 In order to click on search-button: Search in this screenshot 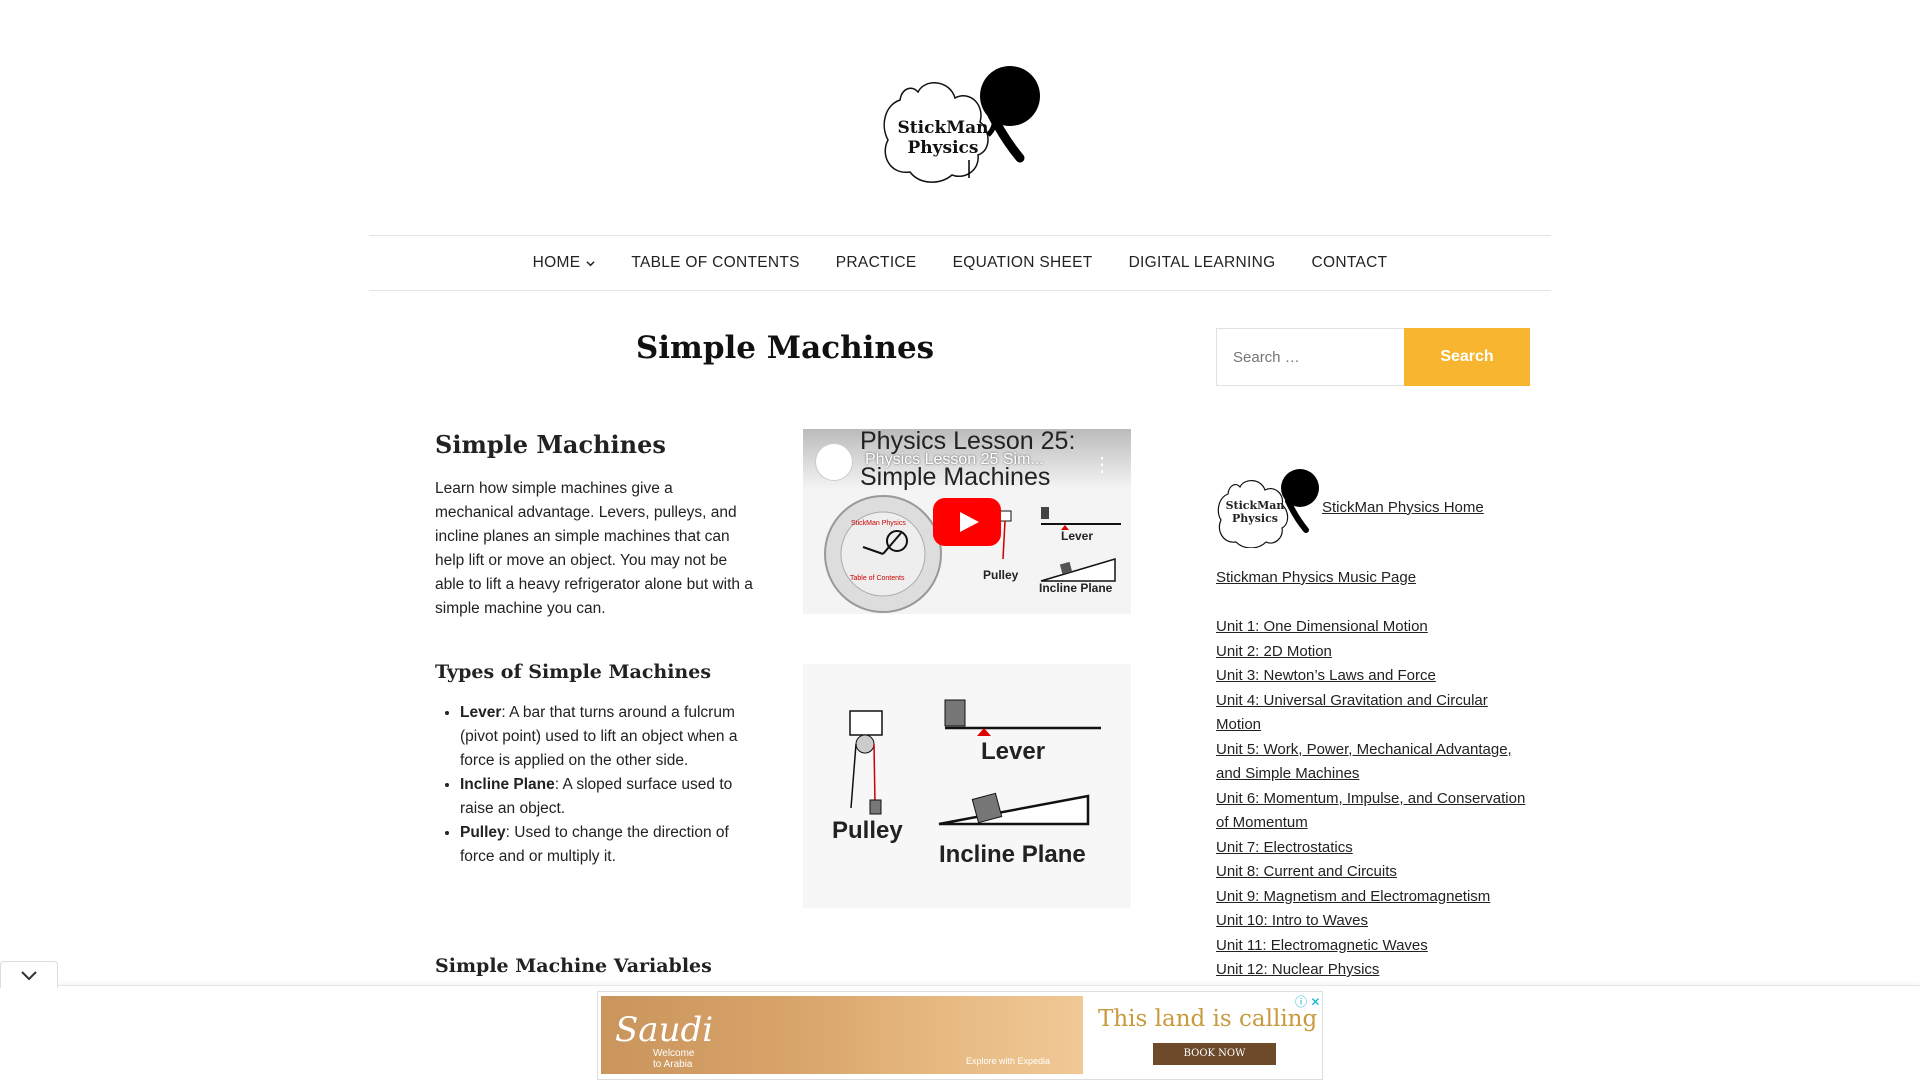, I will do `click(1467, 357)`.